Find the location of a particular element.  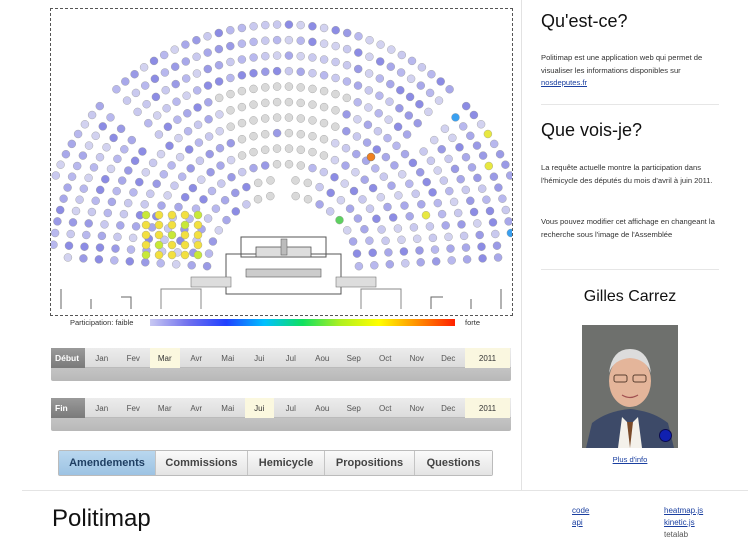

footer-link-tetalab: tetalab is located at coordinates (676, 534).